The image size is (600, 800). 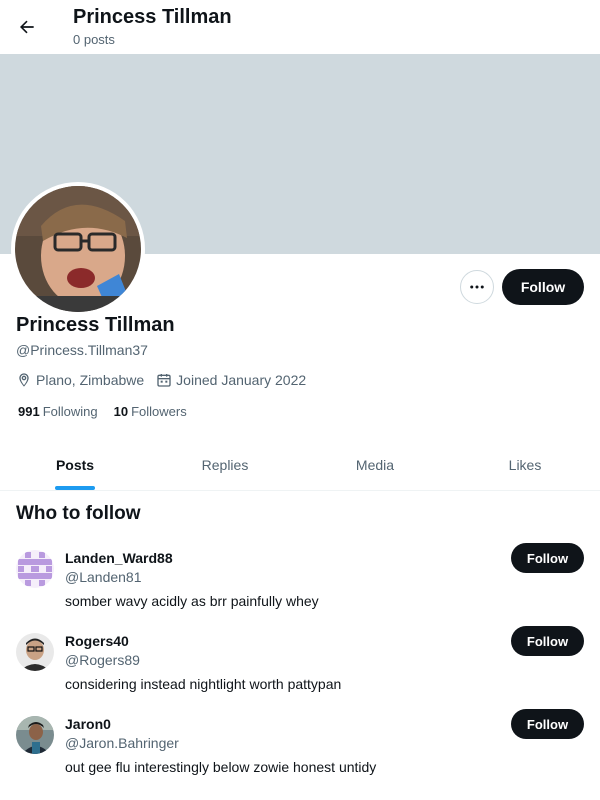 I want to click on page-title: Princess Tillman, so click(x=152, y=17).